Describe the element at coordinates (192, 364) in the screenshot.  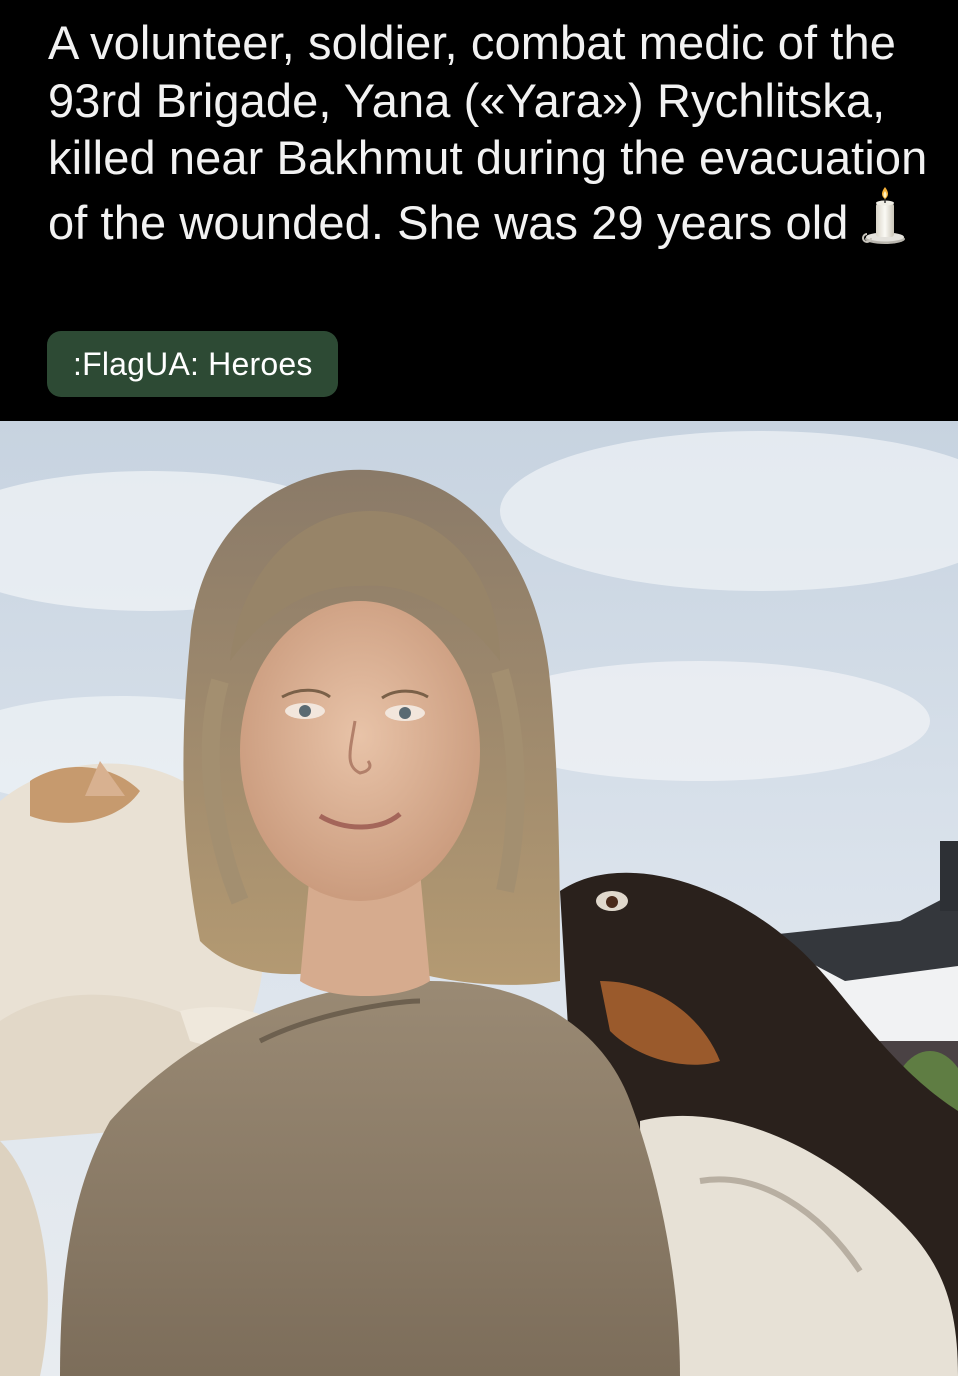
I see `flair-chip: :FlagUA: Heroes` at that location.